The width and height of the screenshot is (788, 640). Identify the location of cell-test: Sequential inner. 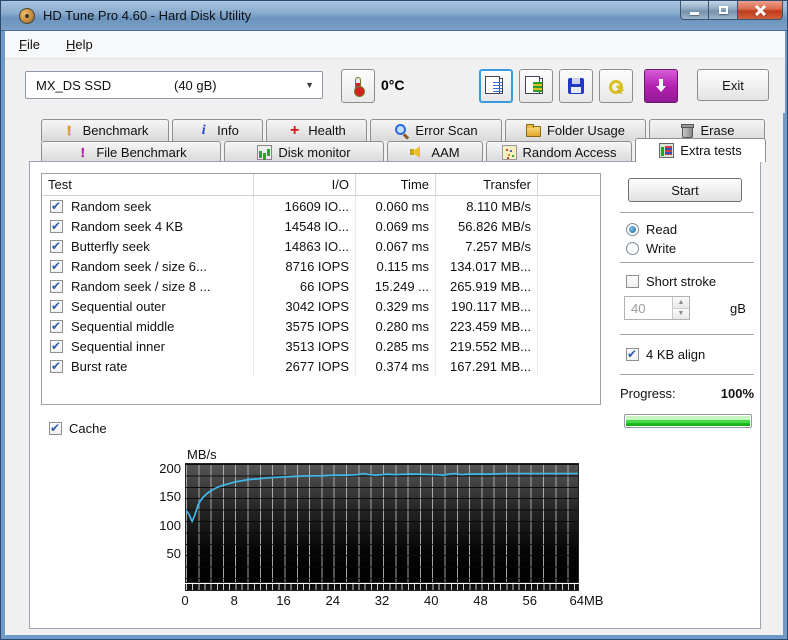
(148, 346).